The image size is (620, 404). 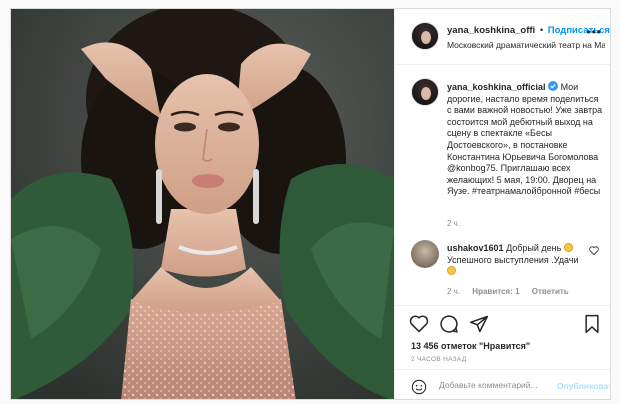 What do you see at coordinates (594, 32) in the screenshot?
I see `more-options-icon: •••` at bounding box center [594, 32].